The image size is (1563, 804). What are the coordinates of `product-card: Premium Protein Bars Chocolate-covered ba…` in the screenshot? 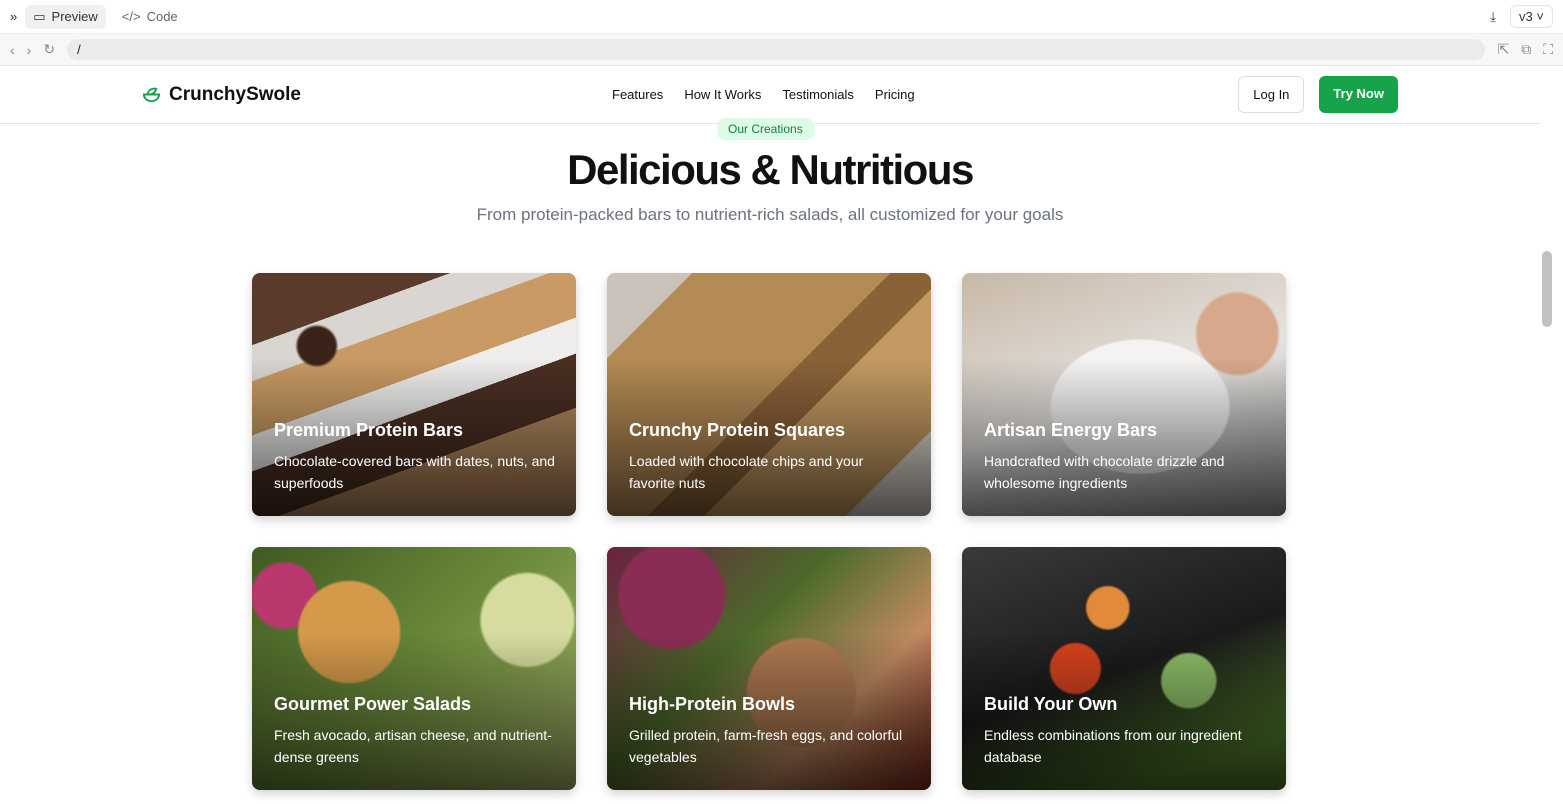 It's located at (414, 394).